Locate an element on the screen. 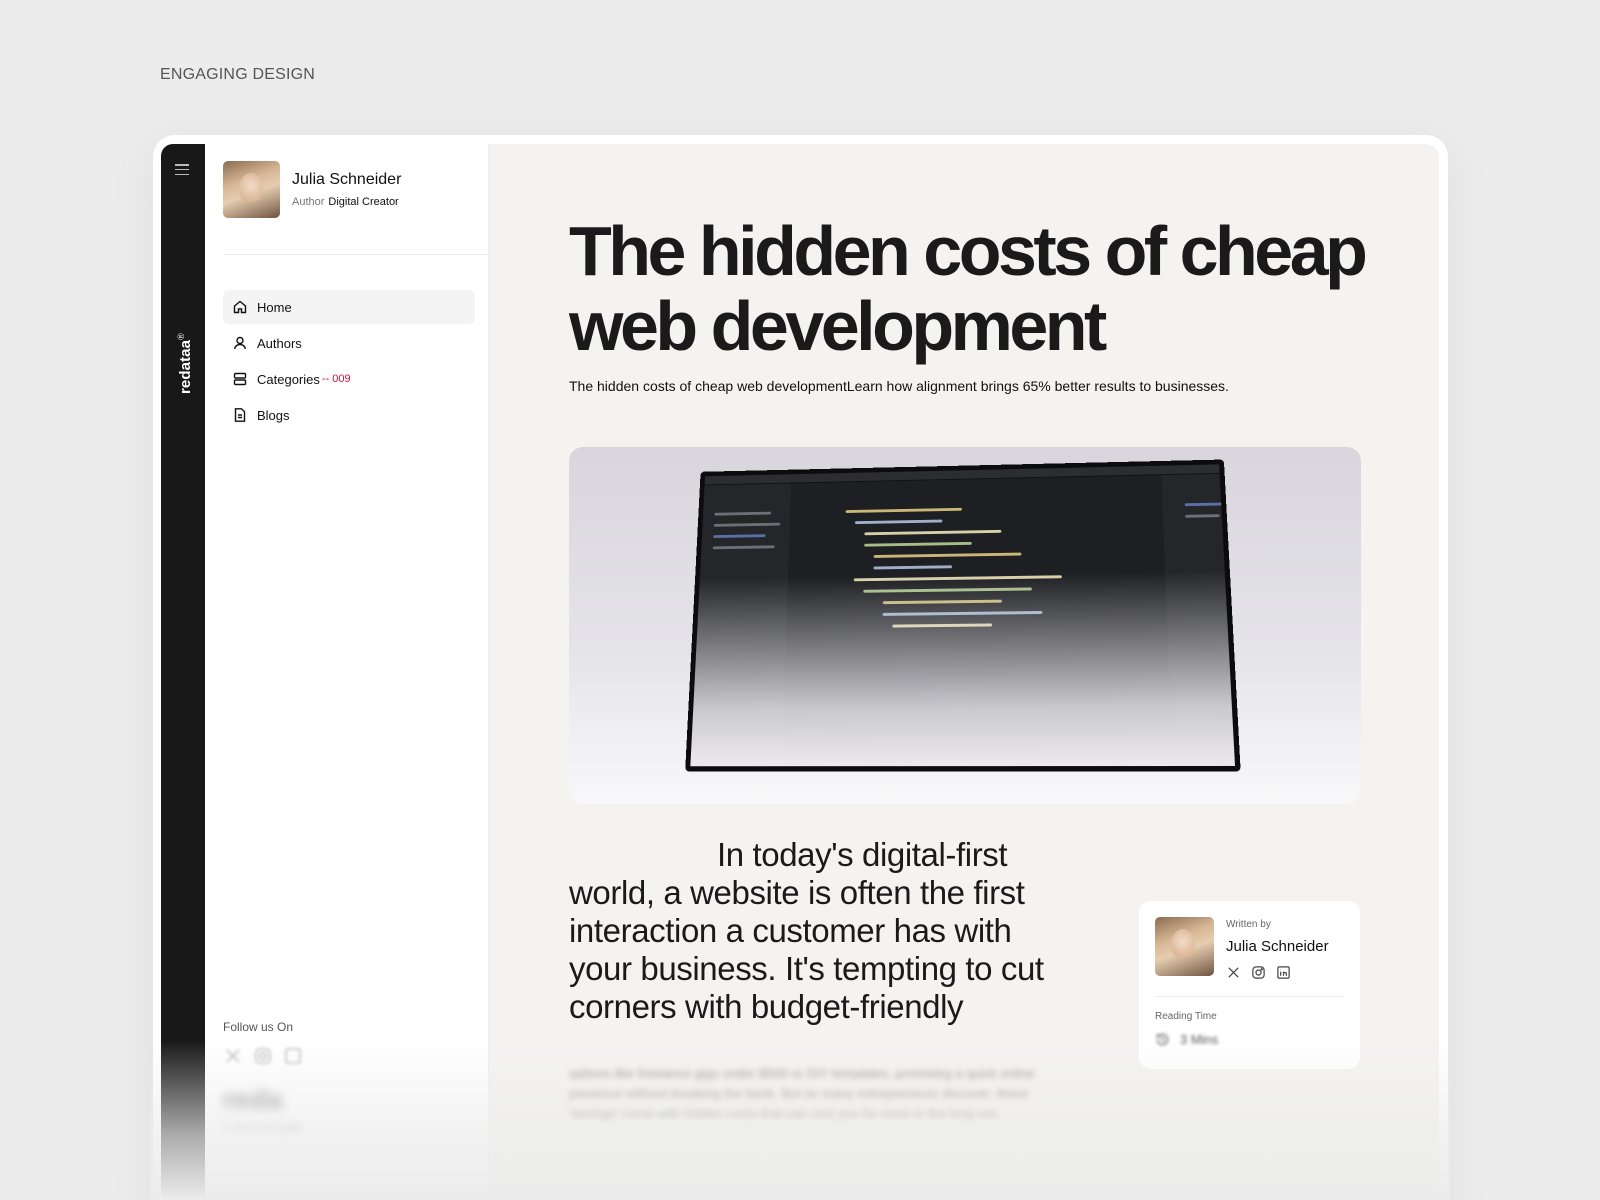 The height and width of the screenshot is (1200, 1600). sidebar-item-home: Home is located at coordinates (349, 307).